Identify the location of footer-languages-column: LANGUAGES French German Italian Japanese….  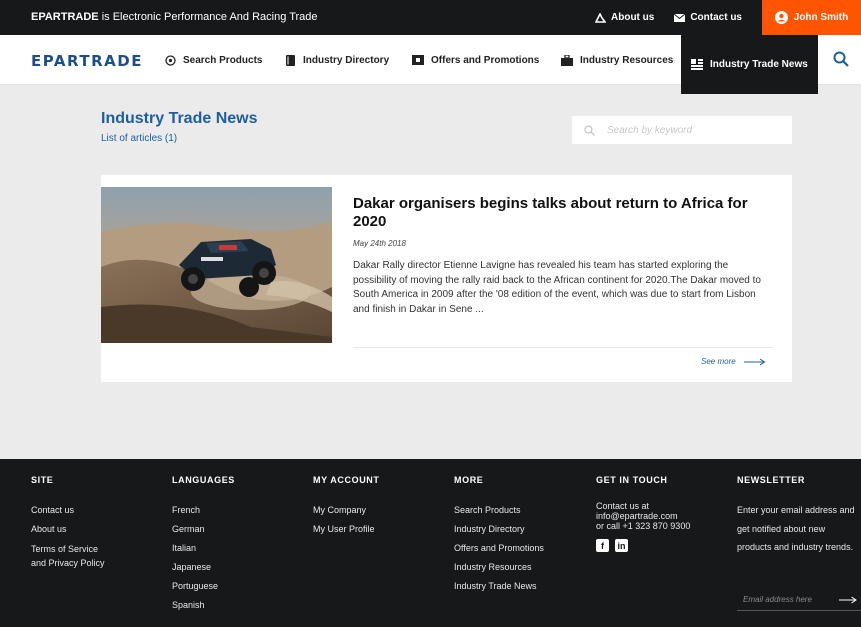
(203, 545).